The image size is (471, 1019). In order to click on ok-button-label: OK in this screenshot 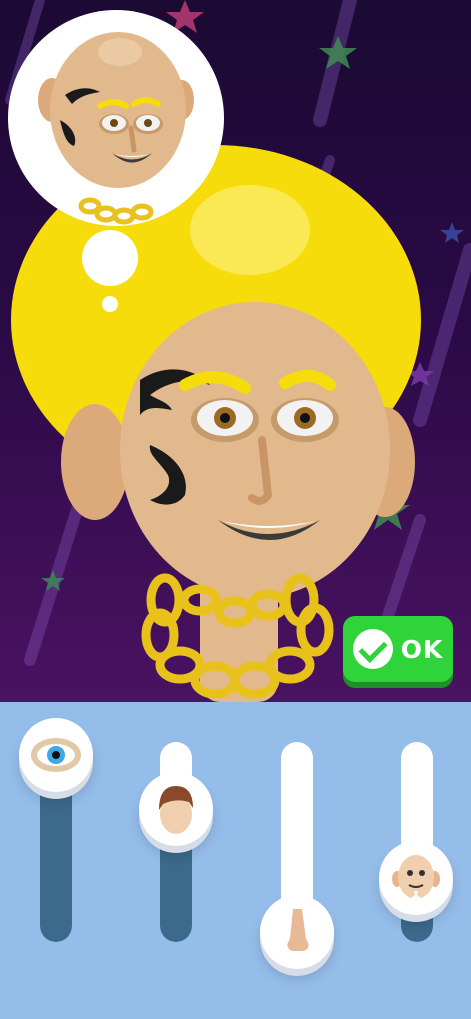, I will do `click(422, 649)`.